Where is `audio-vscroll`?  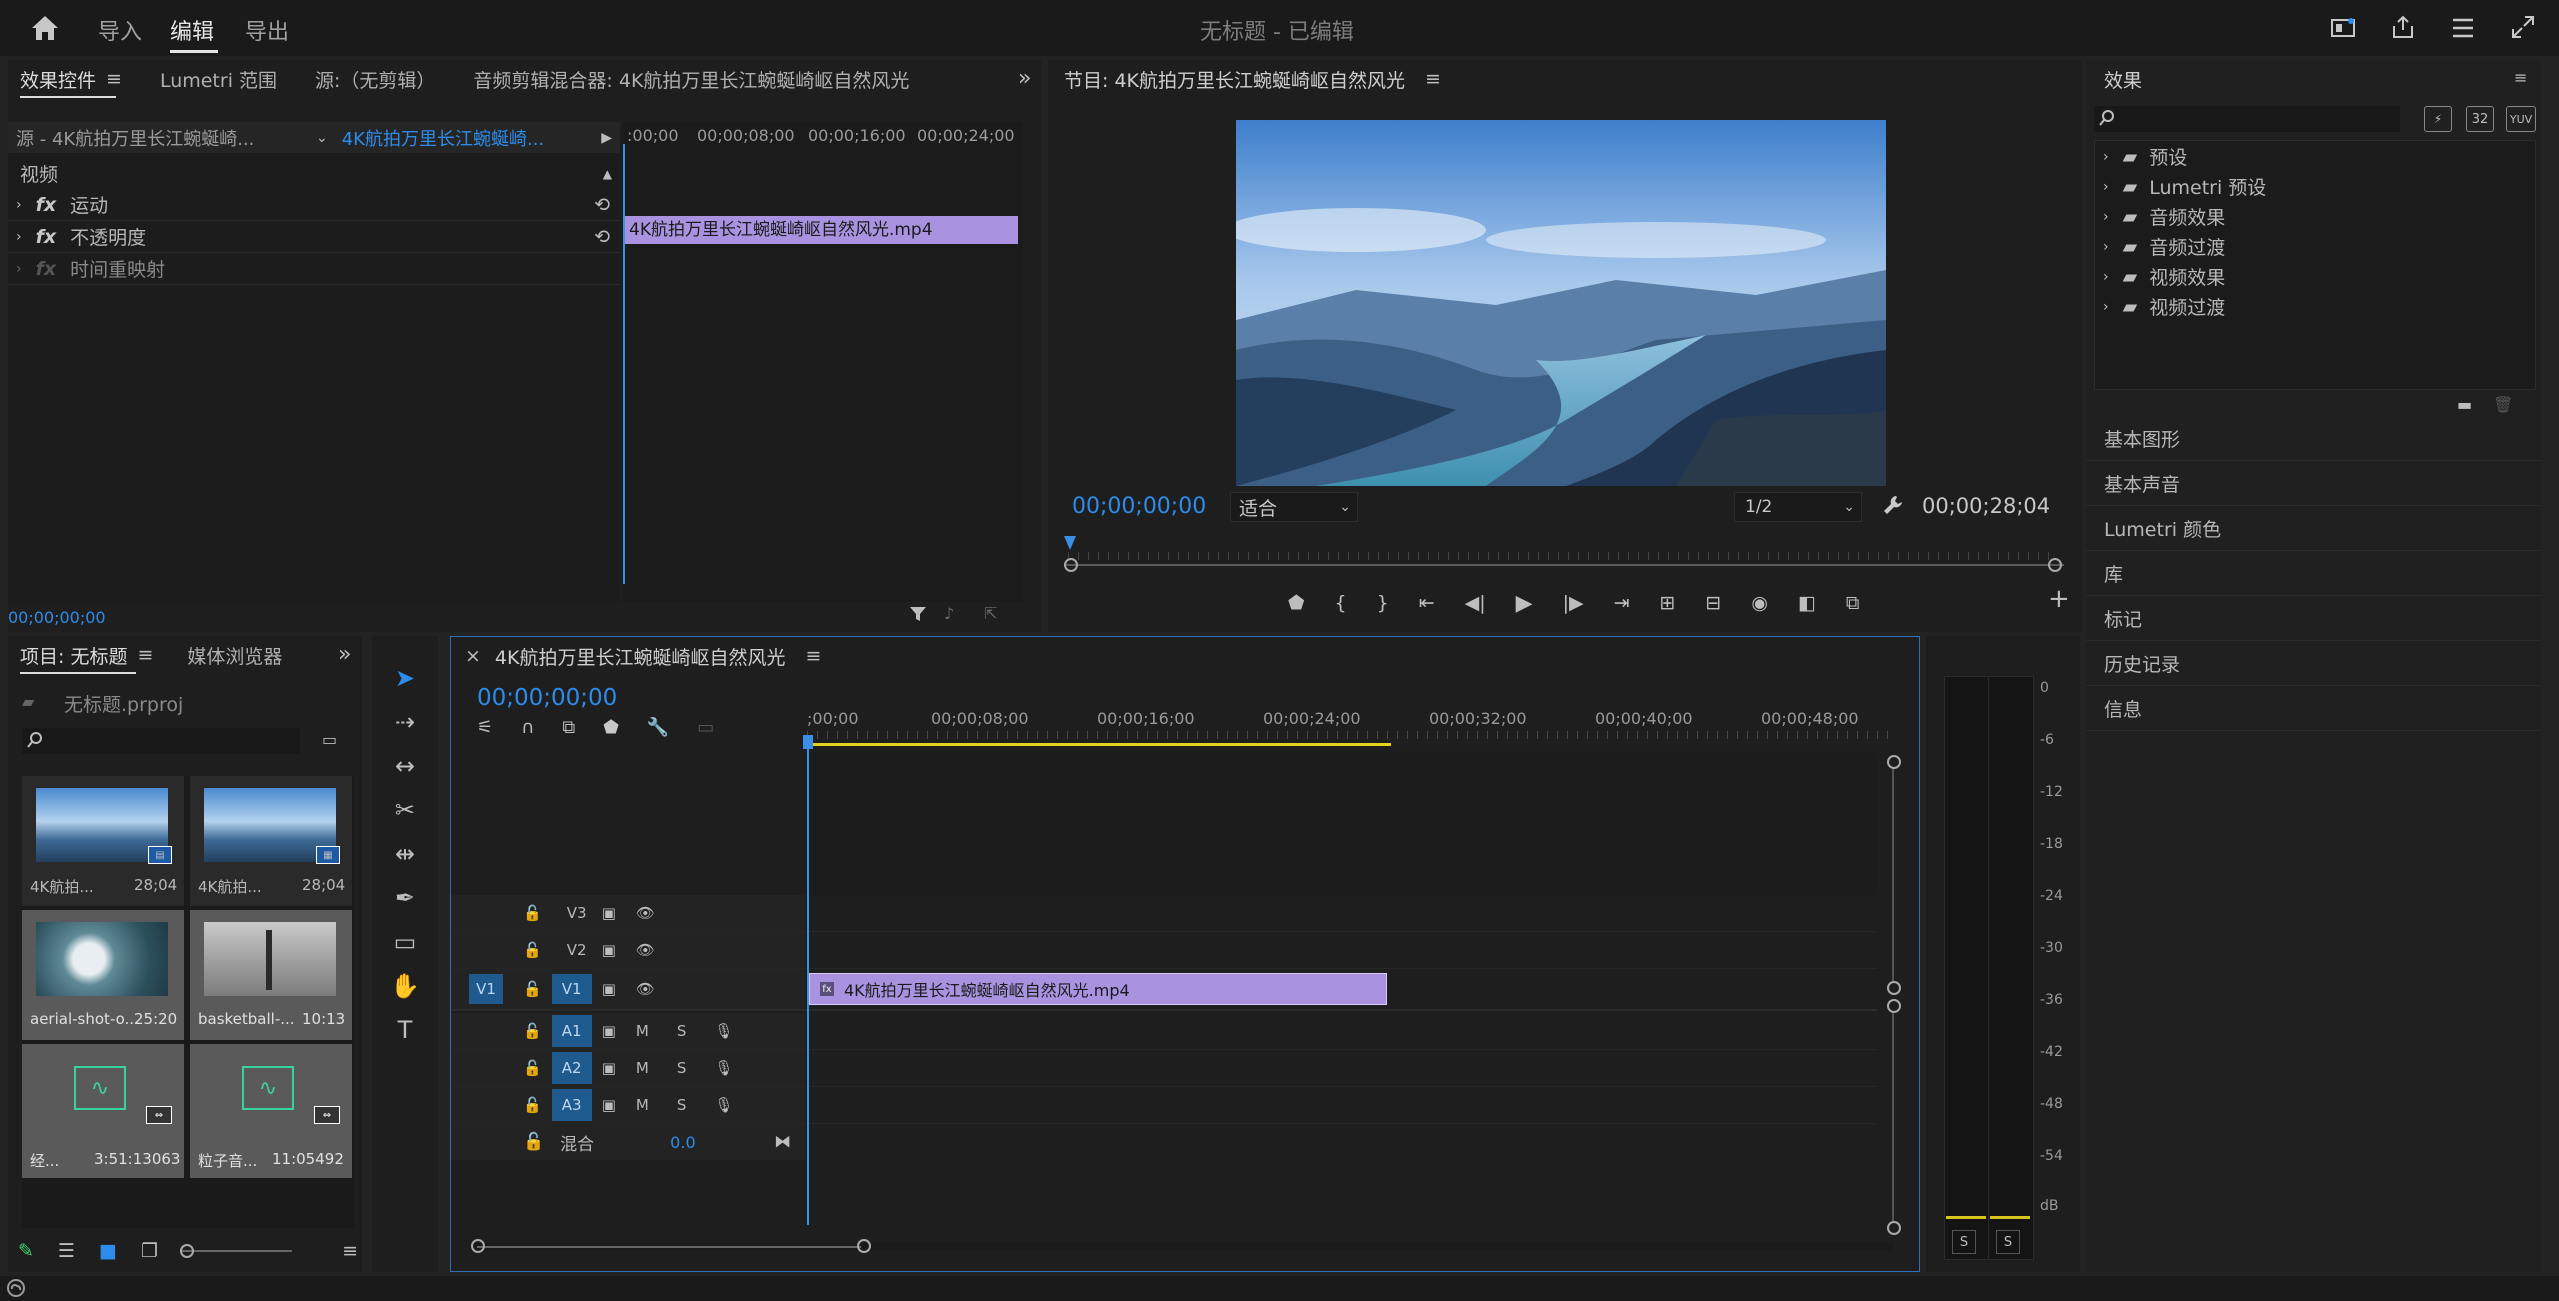
audio-vscroll is located at coordinates (1893, 1117).